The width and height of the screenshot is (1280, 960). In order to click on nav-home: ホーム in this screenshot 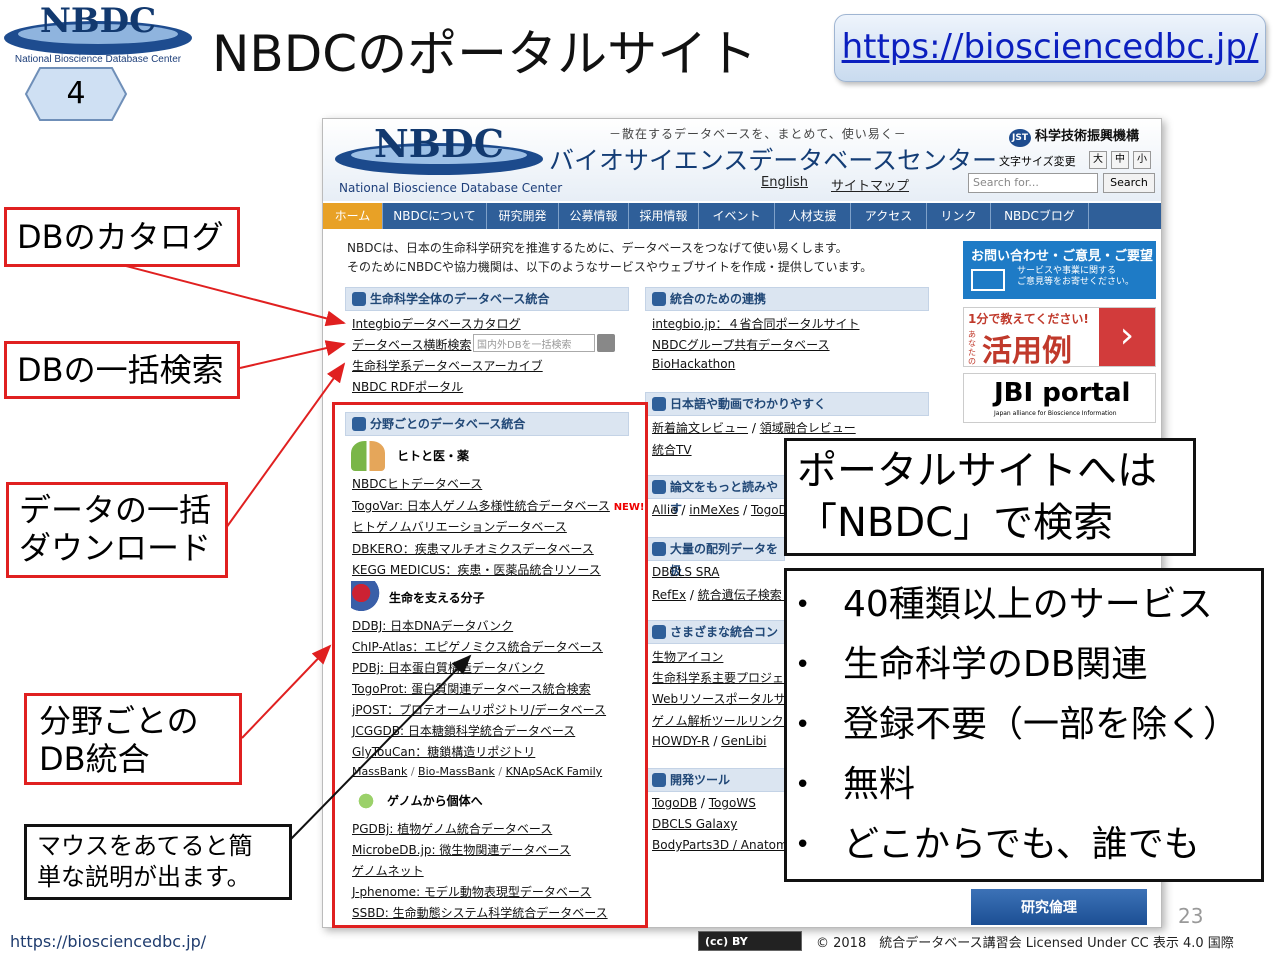, I will do `click(353, 216)`.